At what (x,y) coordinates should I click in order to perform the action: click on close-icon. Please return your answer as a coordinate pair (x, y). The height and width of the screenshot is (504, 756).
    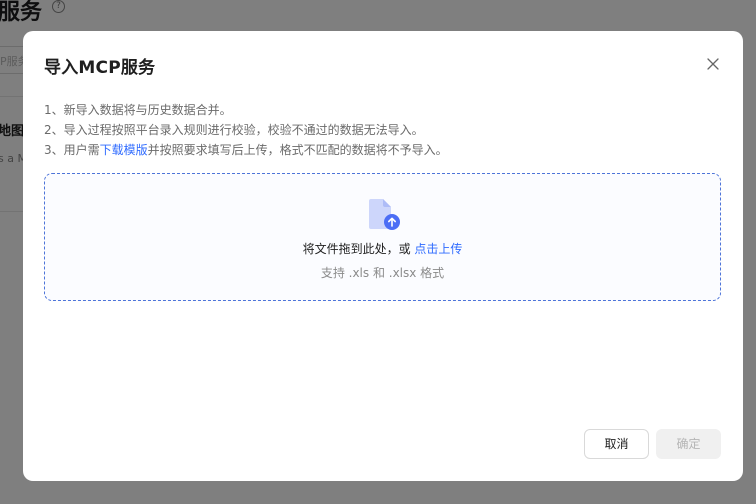
    Looking at the image, I should click on (713, 64).